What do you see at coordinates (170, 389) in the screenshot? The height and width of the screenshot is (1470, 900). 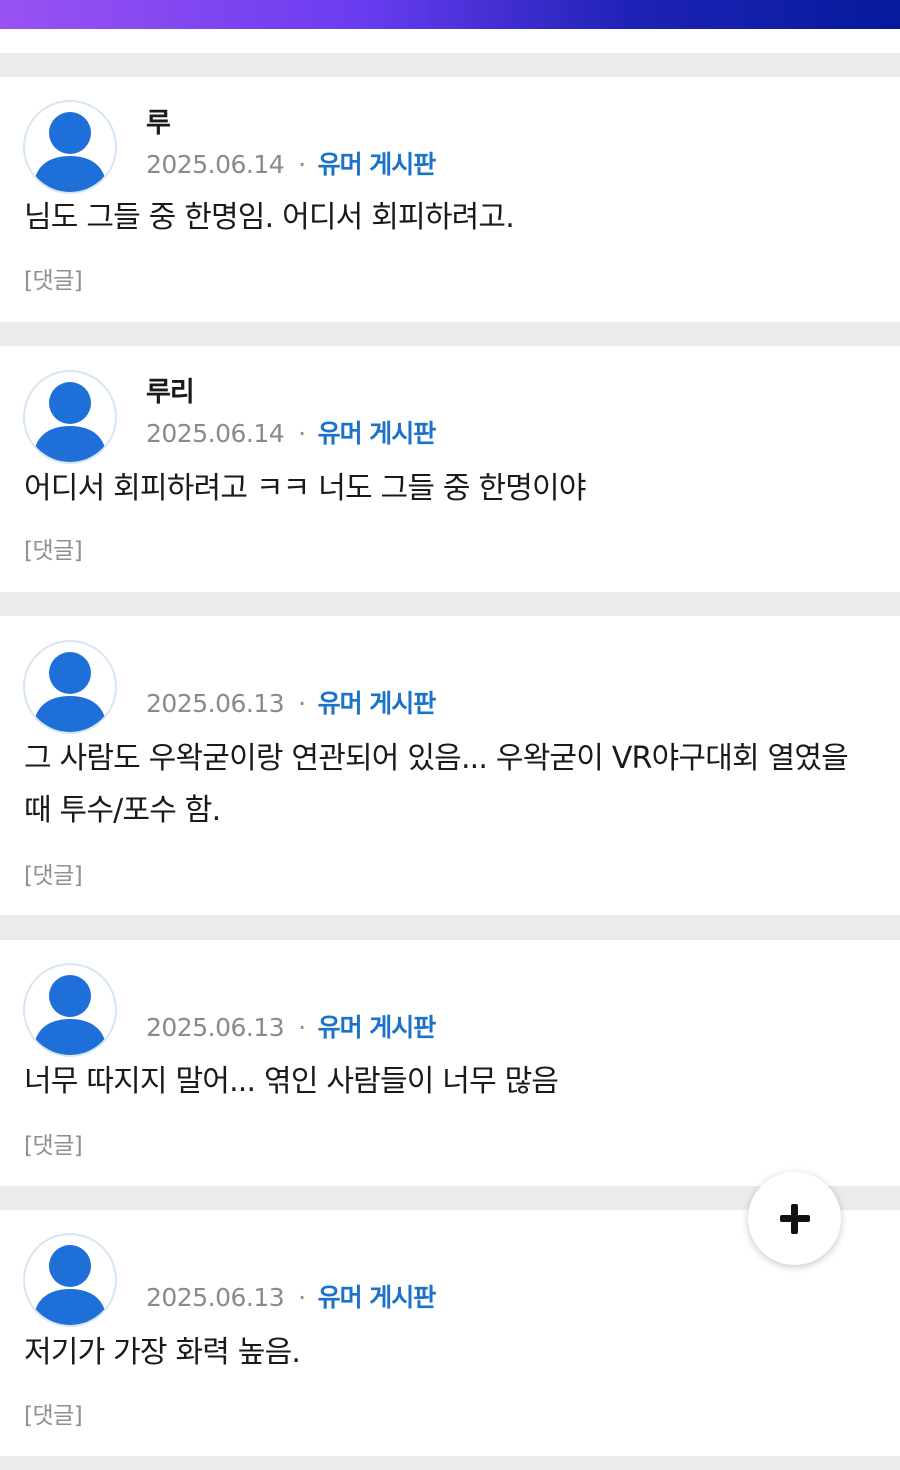 I see `comment-author: 루리` at bounding box center [170, 389].